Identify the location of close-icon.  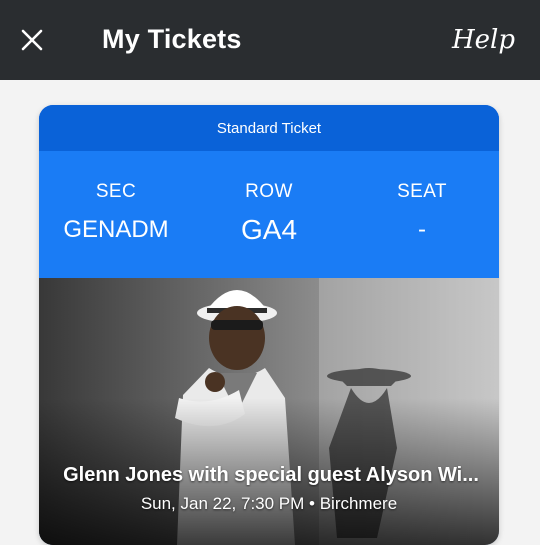
(32, 40).